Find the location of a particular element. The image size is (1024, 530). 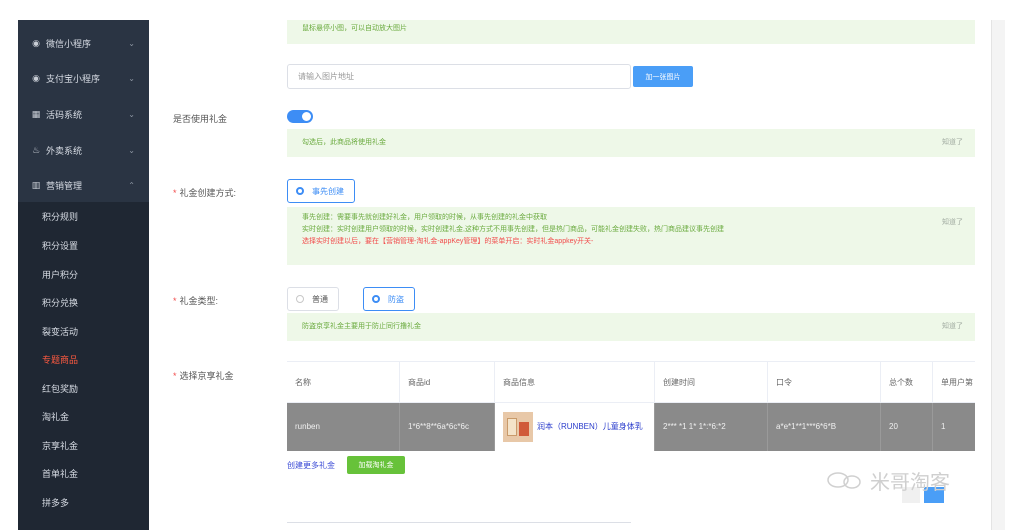

radio-anti-theft: 防盗 is located at coordinates (389, 299).